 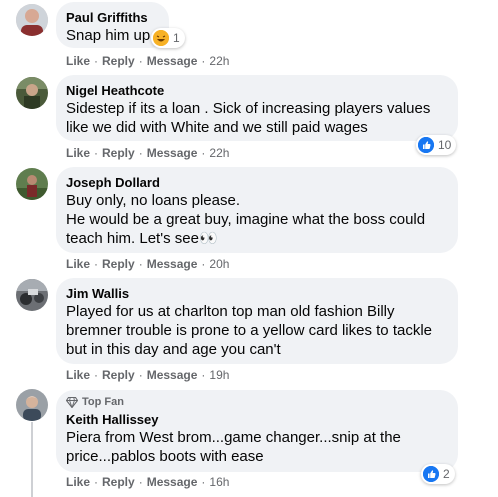 I want to click on diamond-icon, so click(x=72, y=402).